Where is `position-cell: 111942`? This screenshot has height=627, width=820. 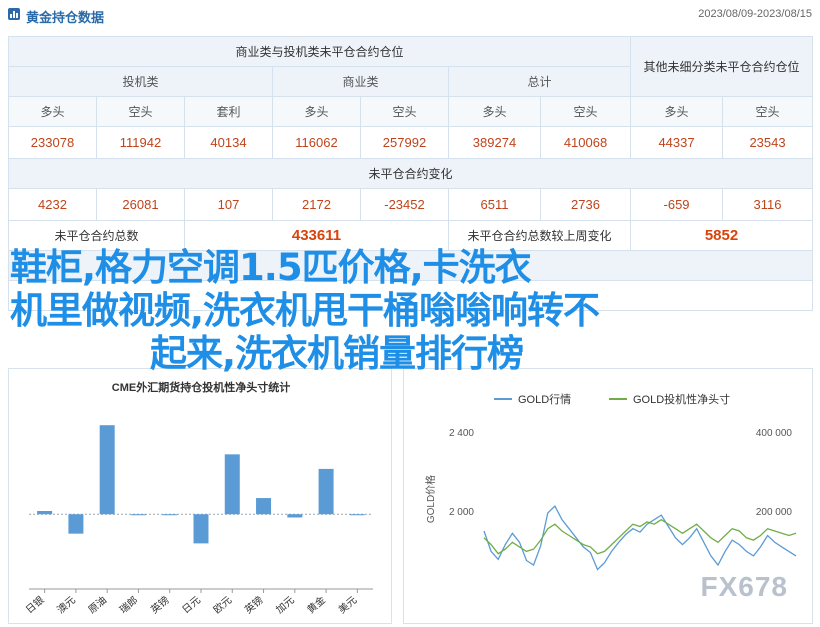
position-cell: 111942 is located at coordinates (140, 142).